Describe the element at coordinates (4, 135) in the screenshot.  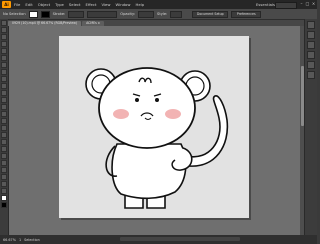
I see `gradient-tool-icon` at that location.